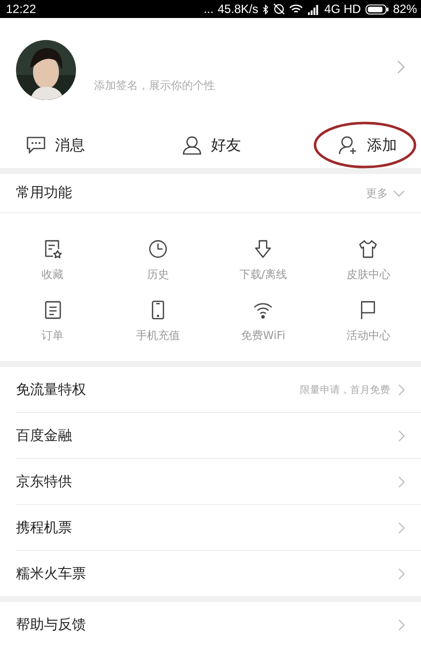 Image resolution: width=421 pixels, height=664 pixels. What do you see at coordinates (44, 527) in the screenshot?
I see `row-label: 携程机票` at bounding box center [44, 527].